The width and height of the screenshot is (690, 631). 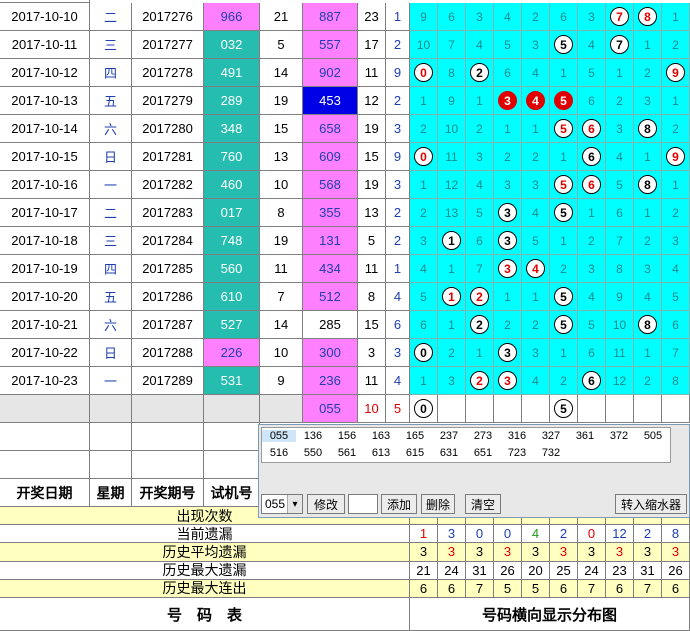 I want to click on number-list-item: 163, so click(x=381, y=436).